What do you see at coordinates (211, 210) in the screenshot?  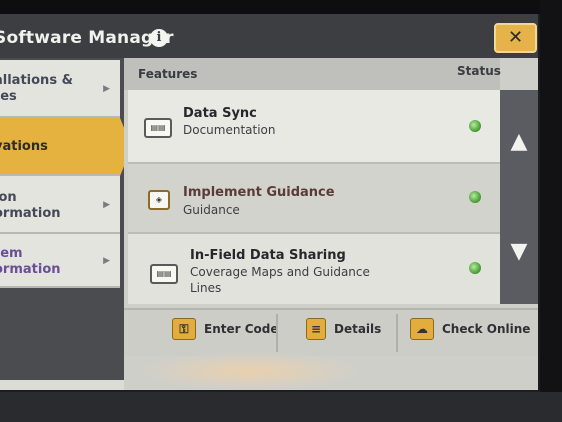 I see `feature-subtitle: Guidance` at bounding box center [211, 210].